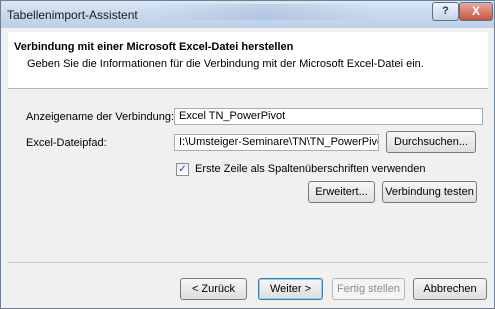 The image size is (495, 309). What do you see at coordinates (476, 11) in the screenshot?
I see `close-button: X` at bounding box center [476, 11].